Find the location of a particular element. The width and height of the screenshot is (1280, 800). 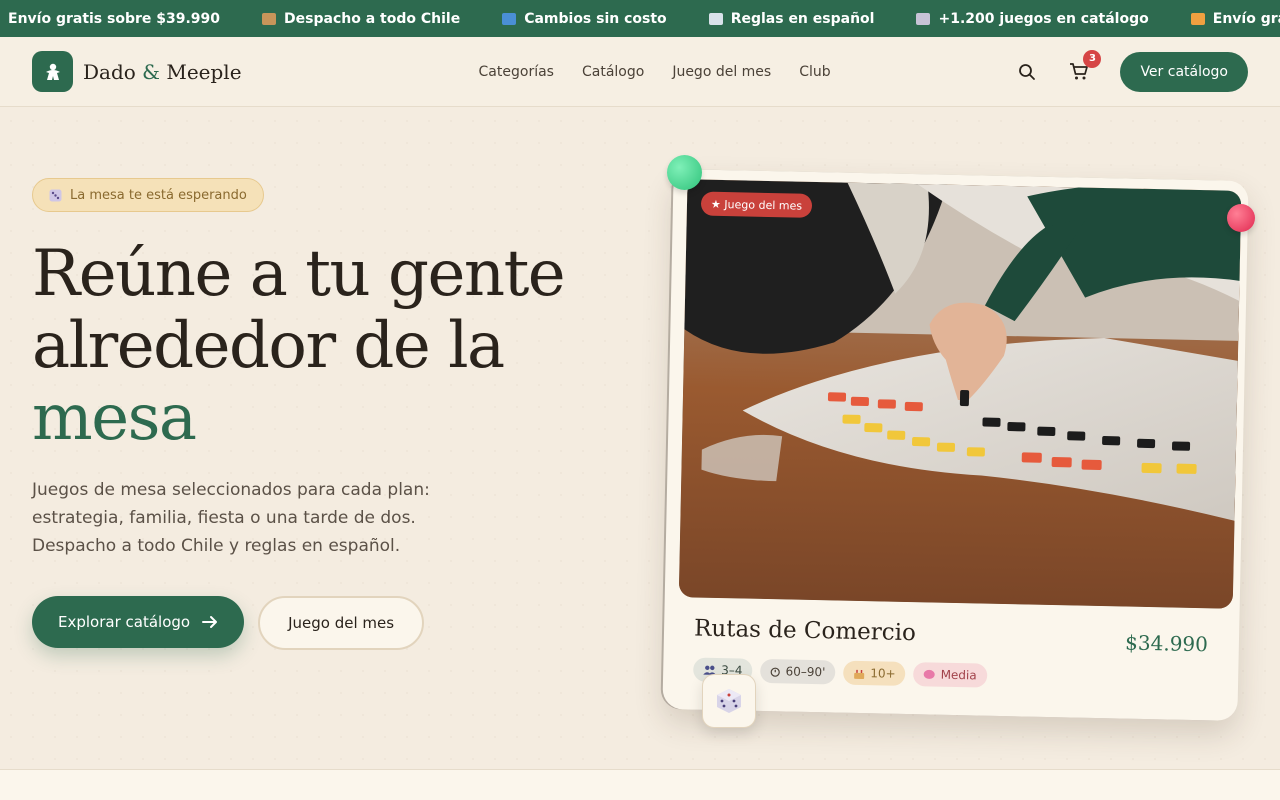

hero-buttons: Explorar catálogo Juego del mes is located at coordinates (312, 623).